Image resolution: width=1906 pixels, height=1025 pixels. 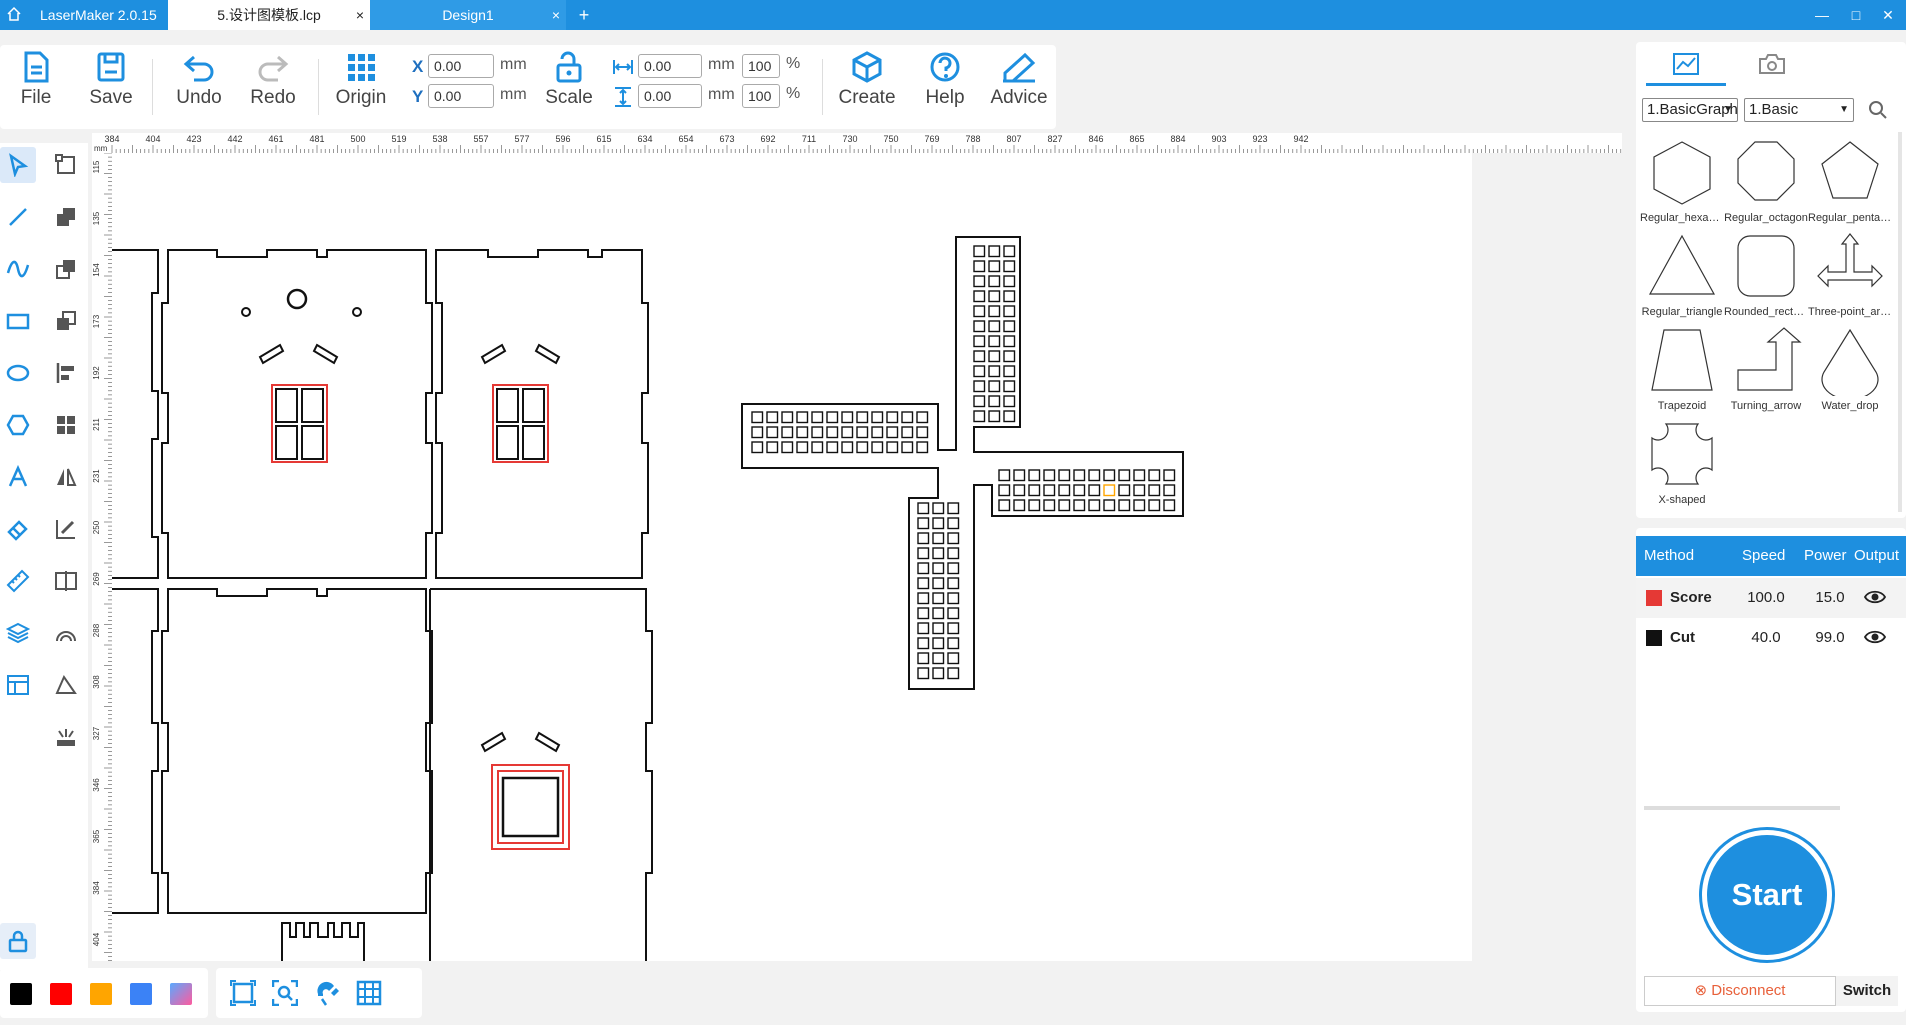 What do you see at coordinates (541, 774) in the screenshot?
I see `panel-door` at bounding box center [541, 774].